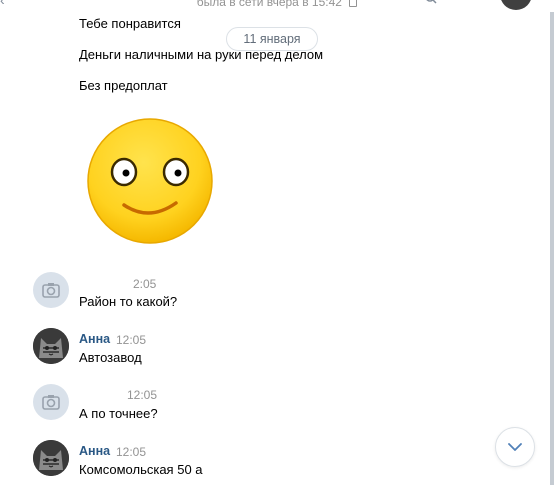 The width and height of the screenshot is (554, 485). Describe the element at coordinates (269, 4) in the screenshot. I see `status-text: была в сети вчера в 15:42` at that location.